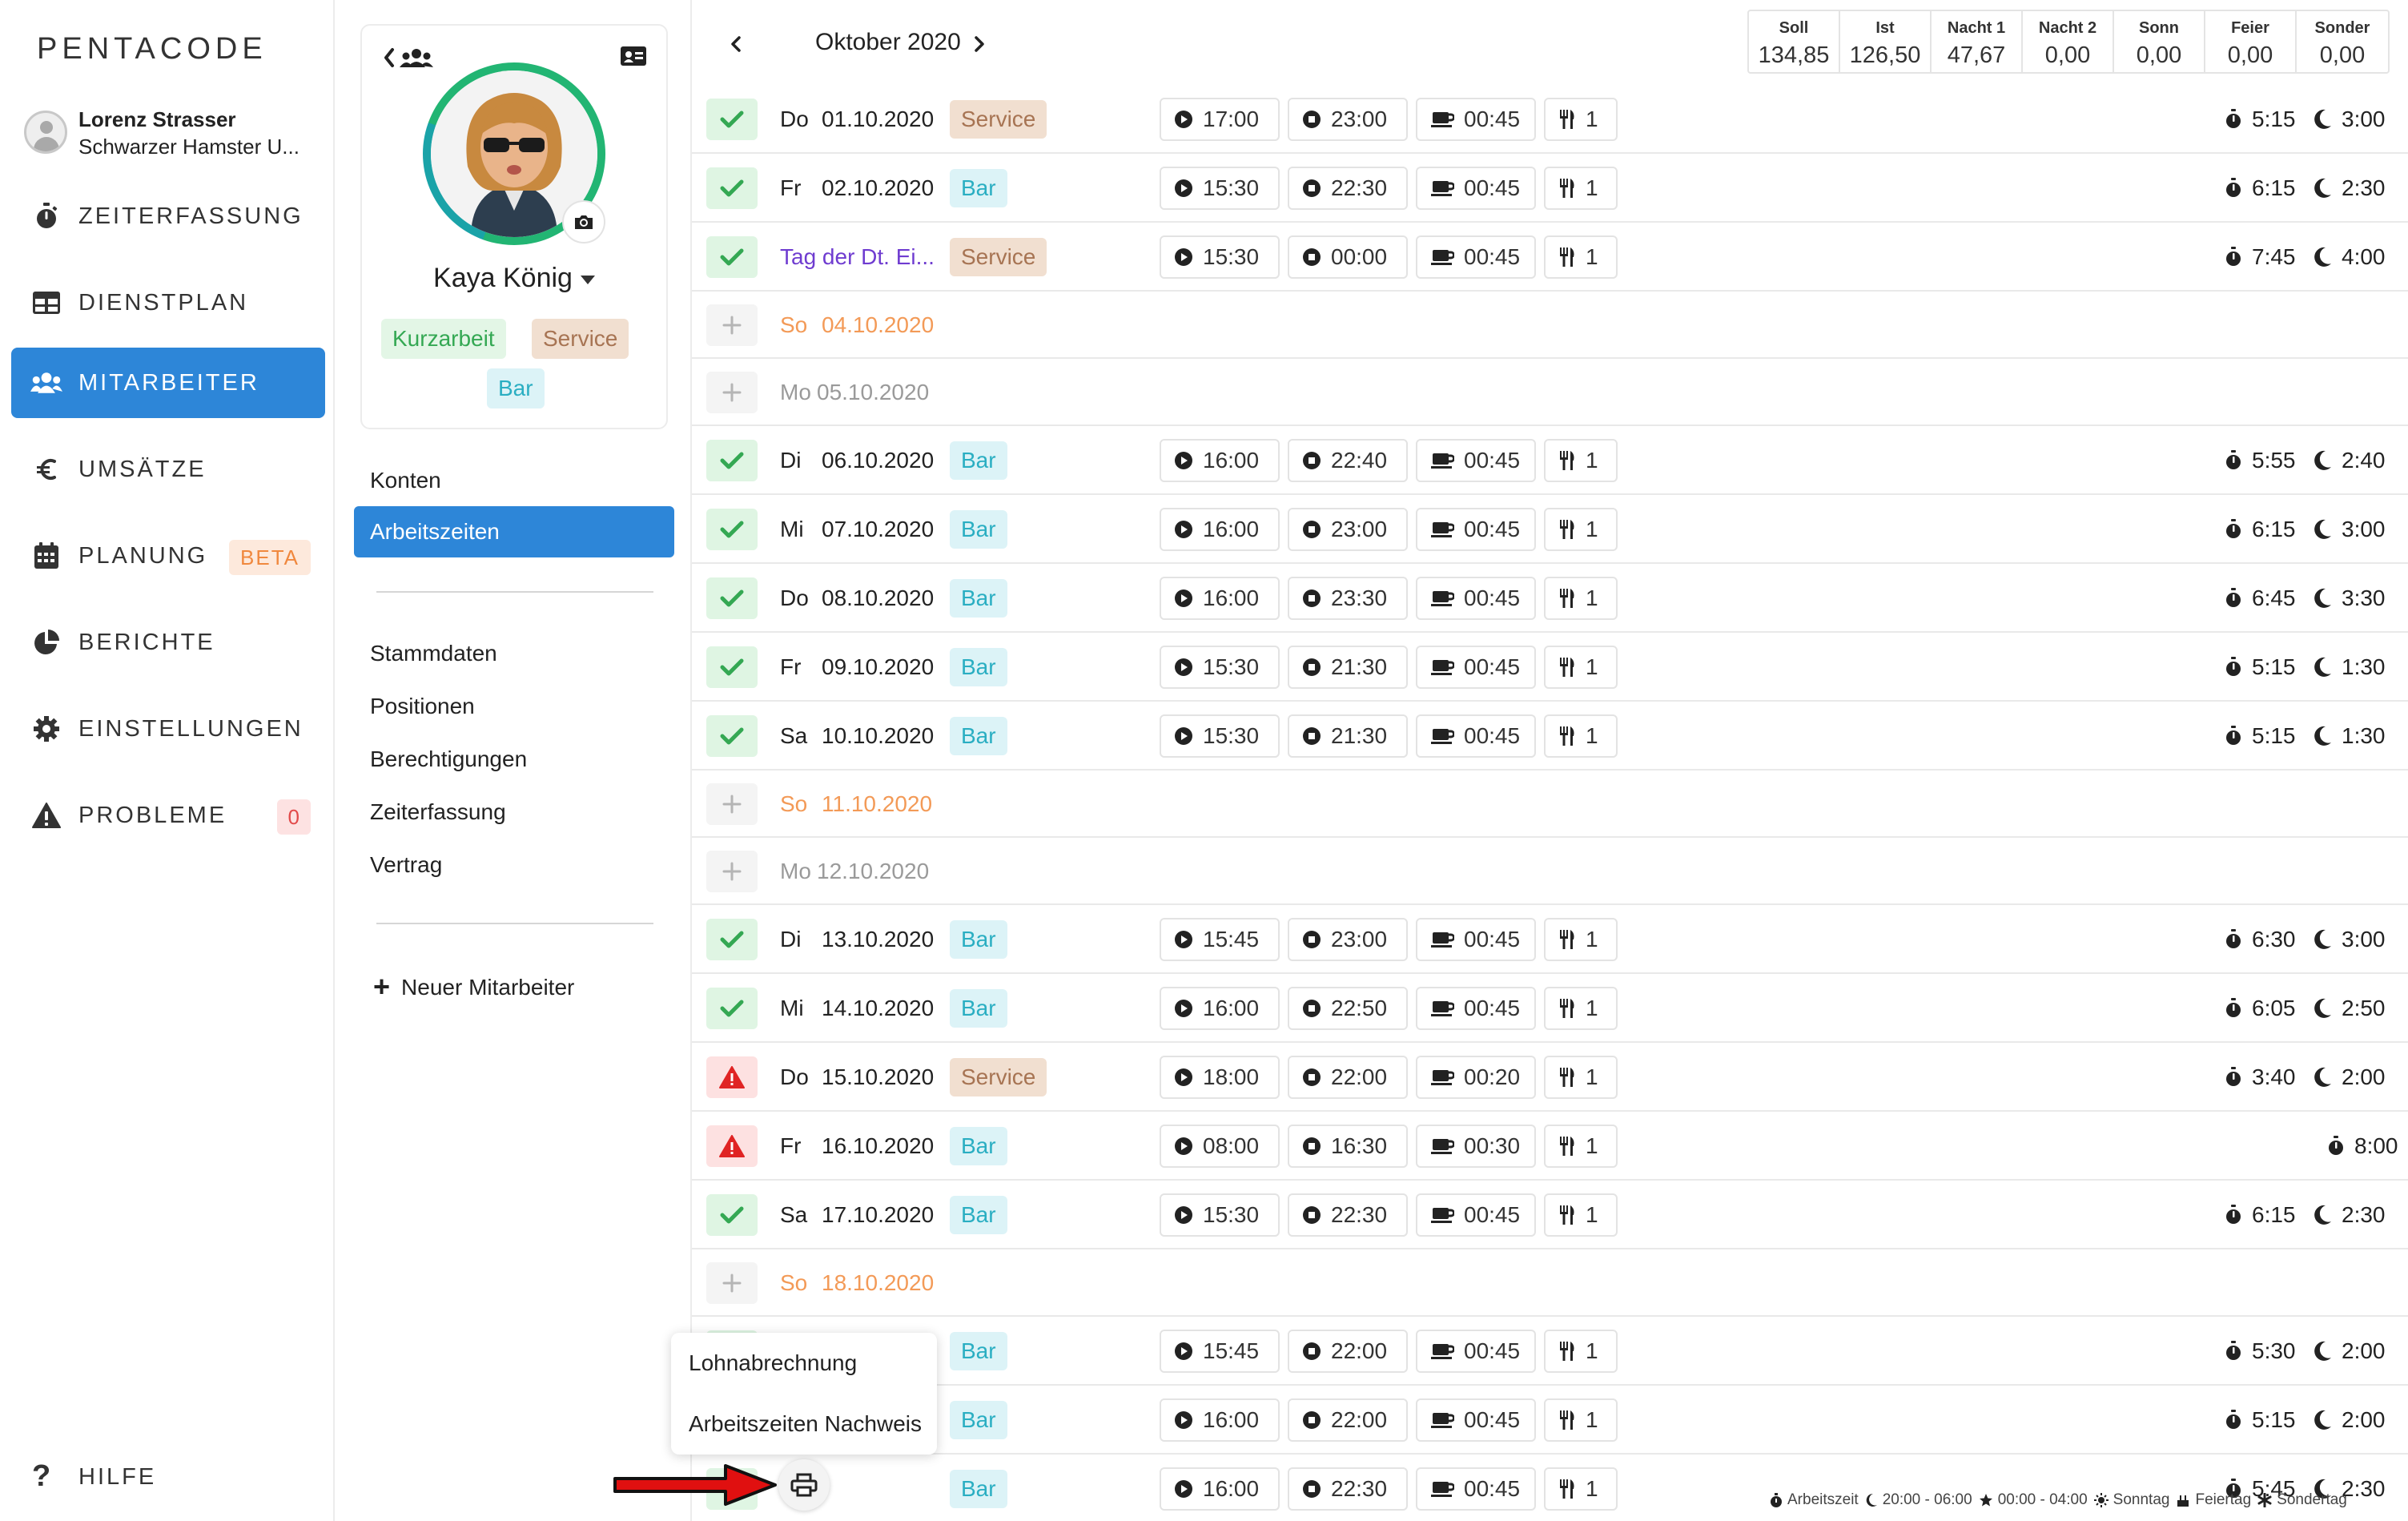  What do you see at coordinates (410, 59) in the screenshot?
I see `back-to-employees-button` at bounding box center [410, 59].